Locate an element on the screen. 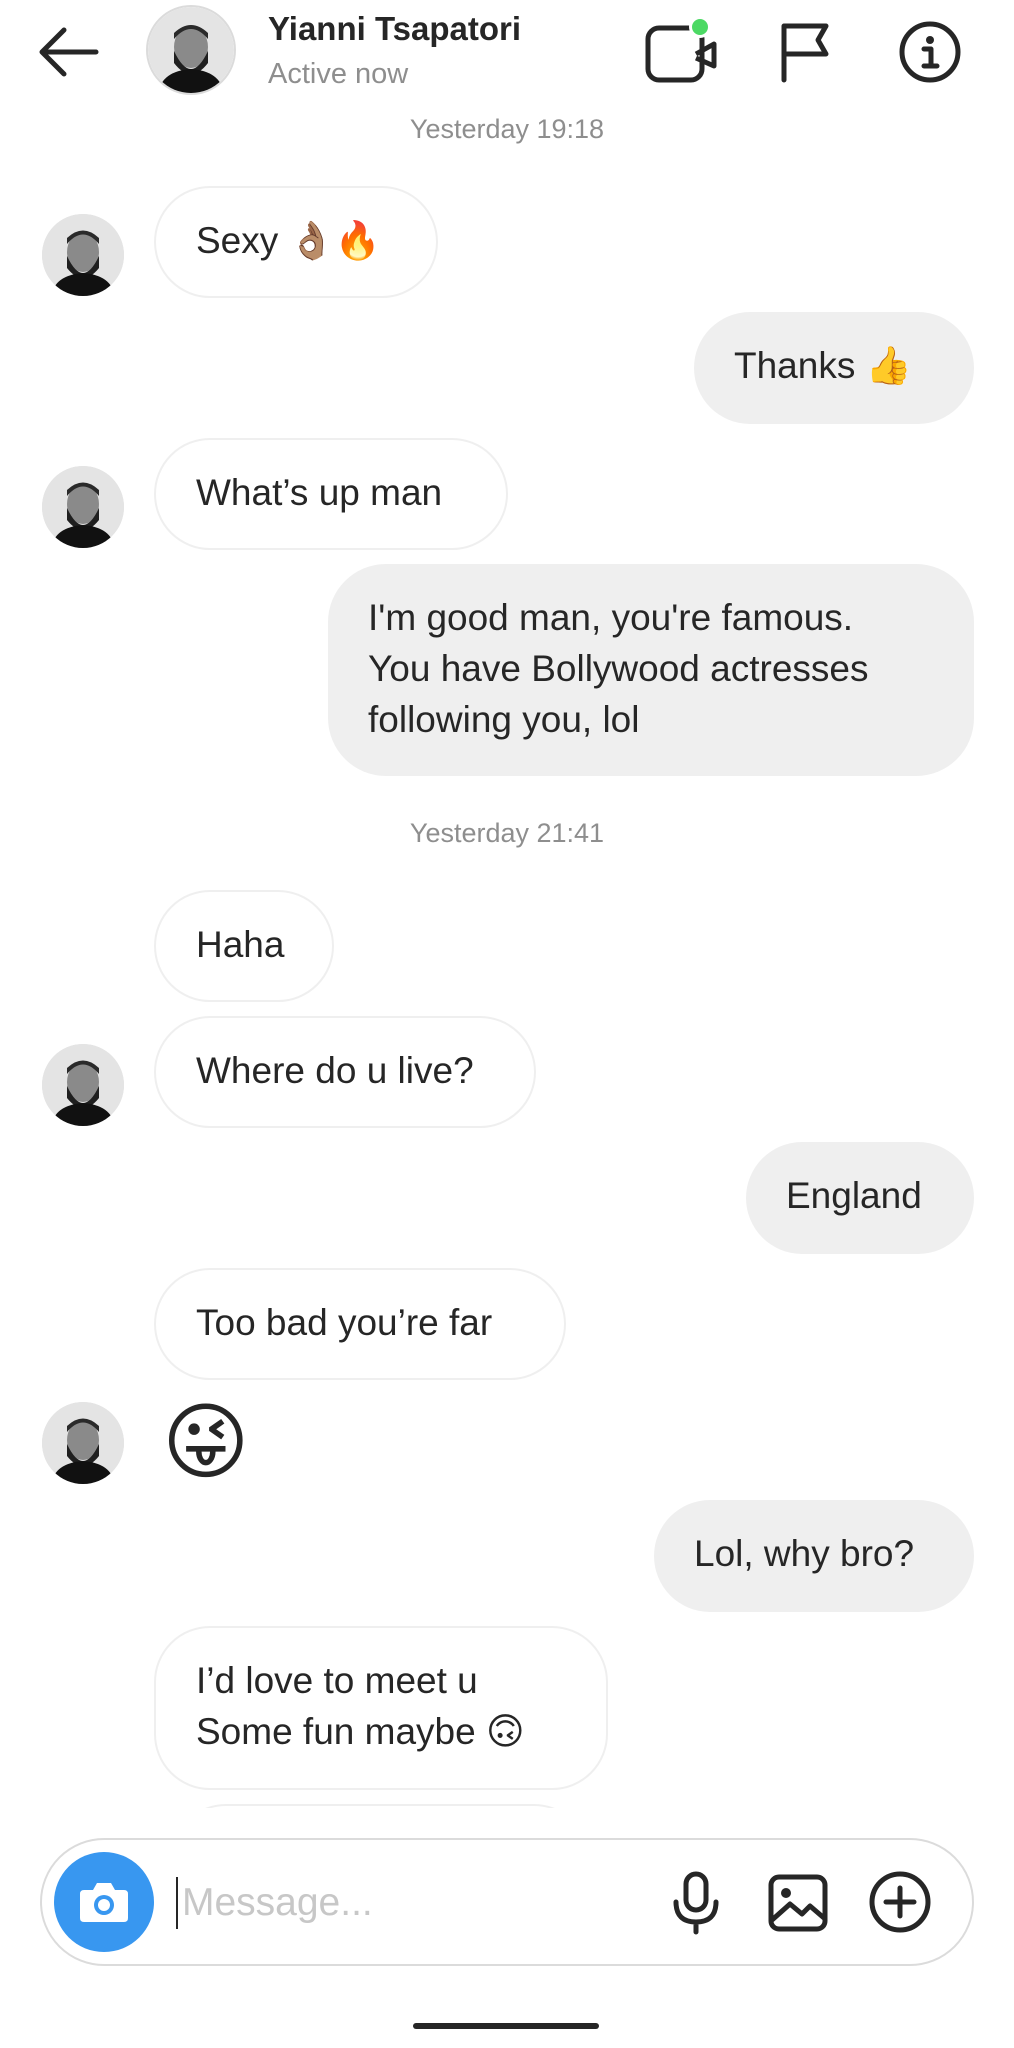  voice-message-button is located at coordinates (696, 1902).